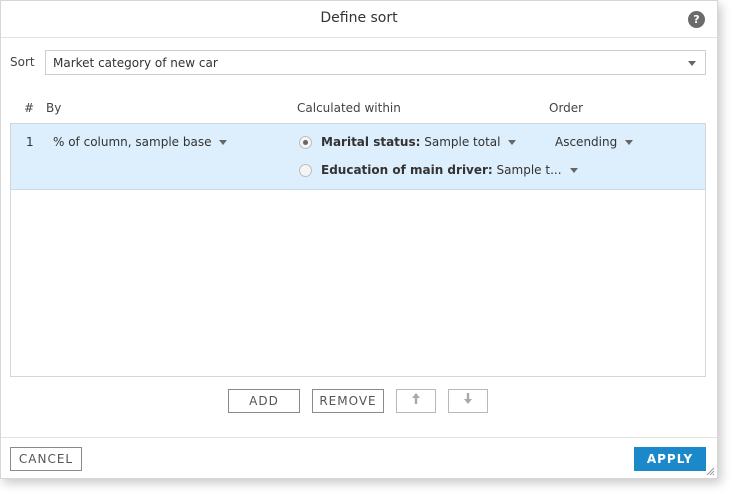 This screenshot has width=733, height=494. Describe the element at coordinates (305, 170) in the screenshot. I see `radio-education-main-driver` at that location.